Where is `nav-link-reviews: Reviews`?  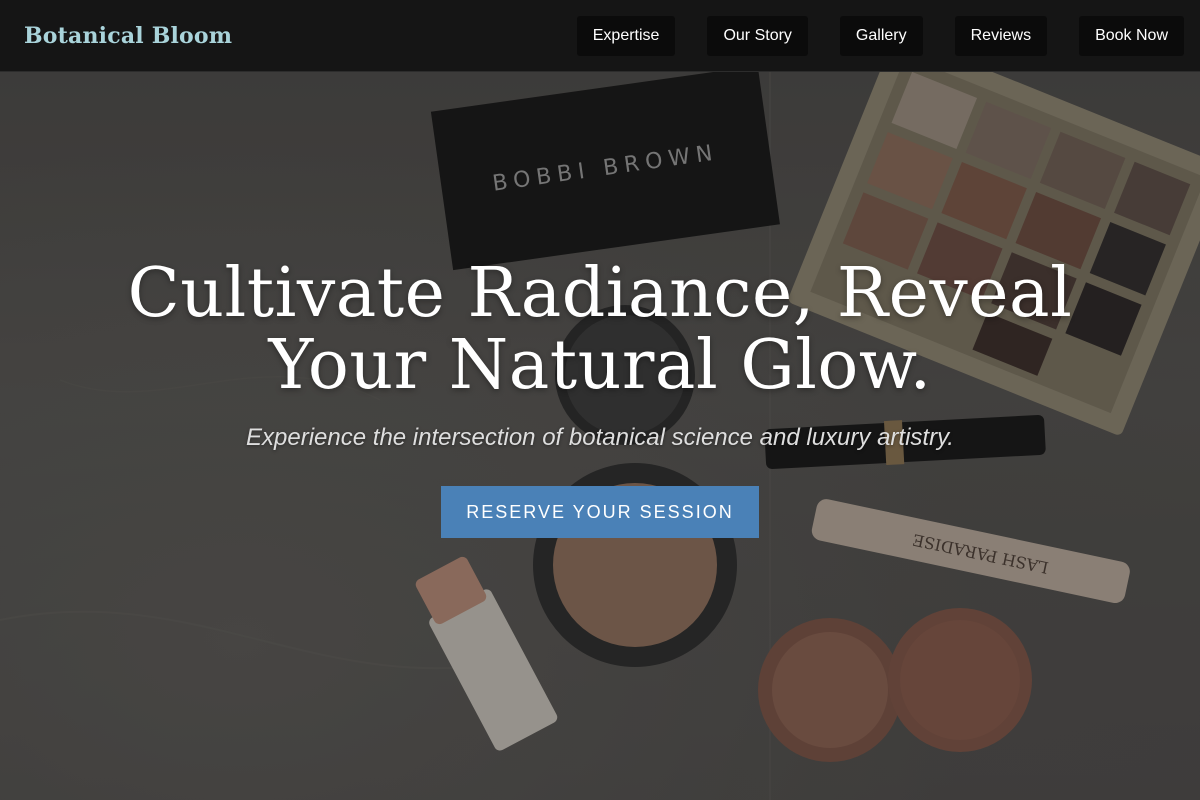 nav-link-reviews: Reviews is located at coordinates (1001, 35).